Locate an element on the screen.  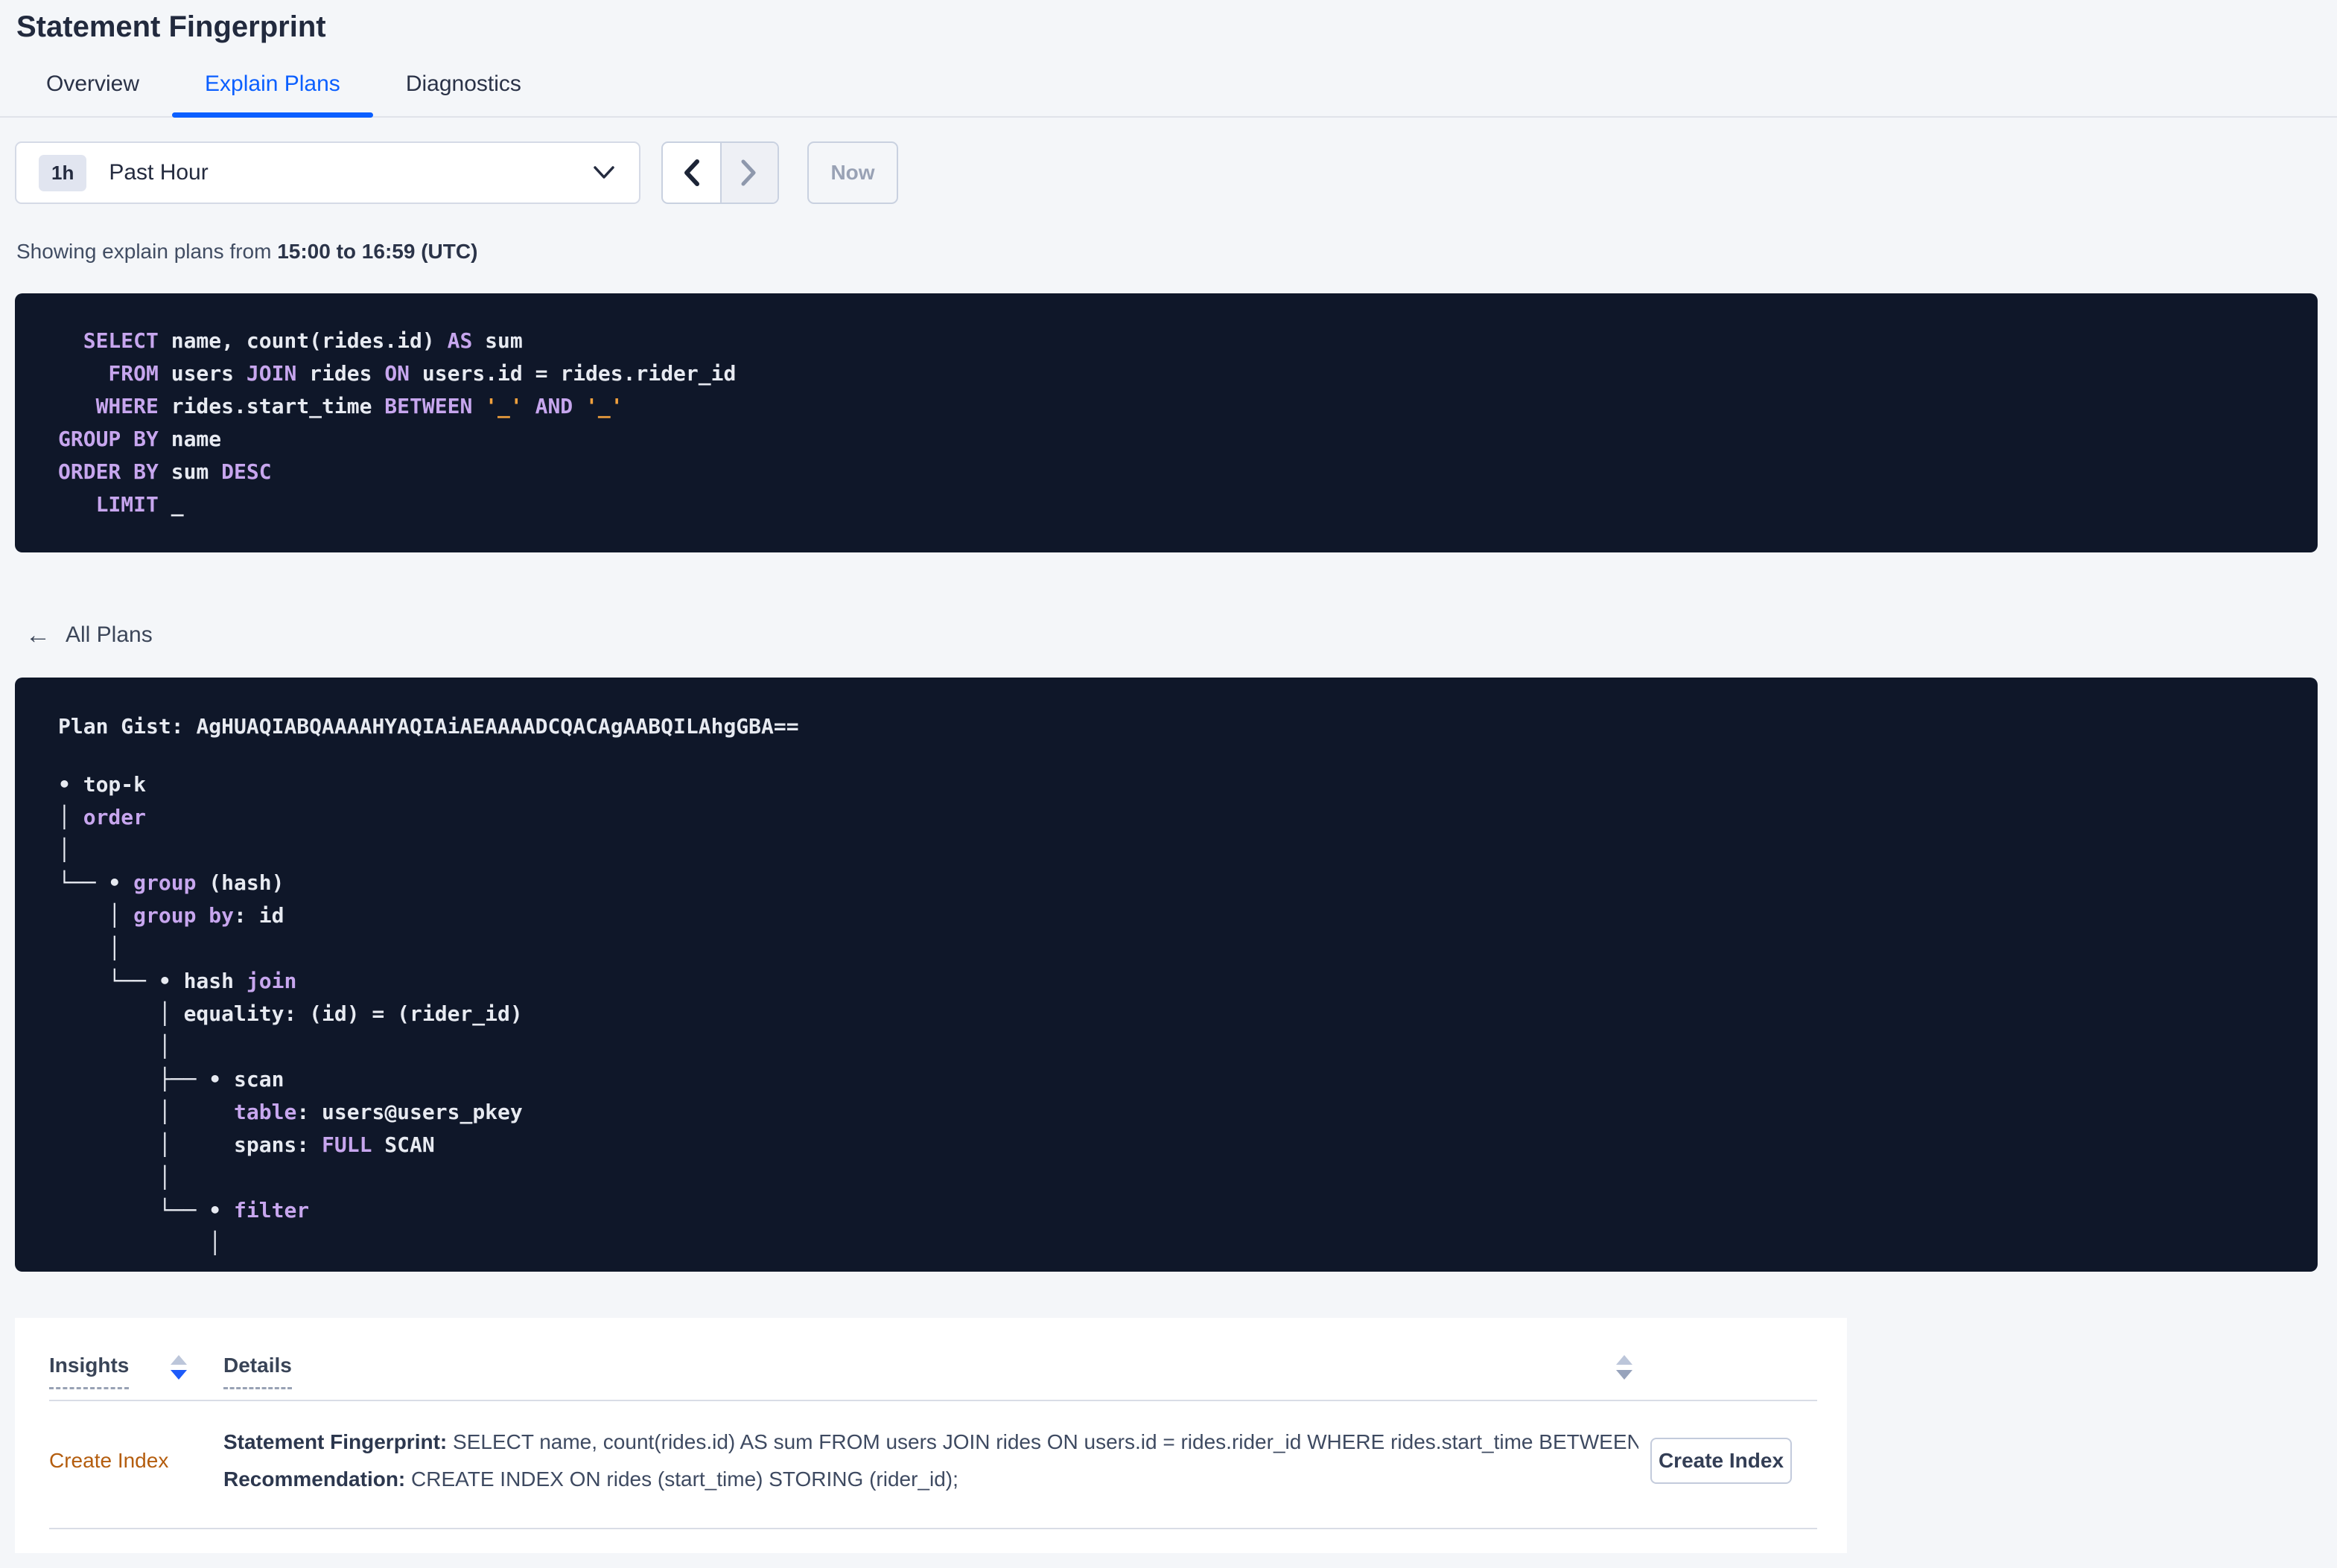
create-index-button: Create Index is located at coordinates (1721, 1461).